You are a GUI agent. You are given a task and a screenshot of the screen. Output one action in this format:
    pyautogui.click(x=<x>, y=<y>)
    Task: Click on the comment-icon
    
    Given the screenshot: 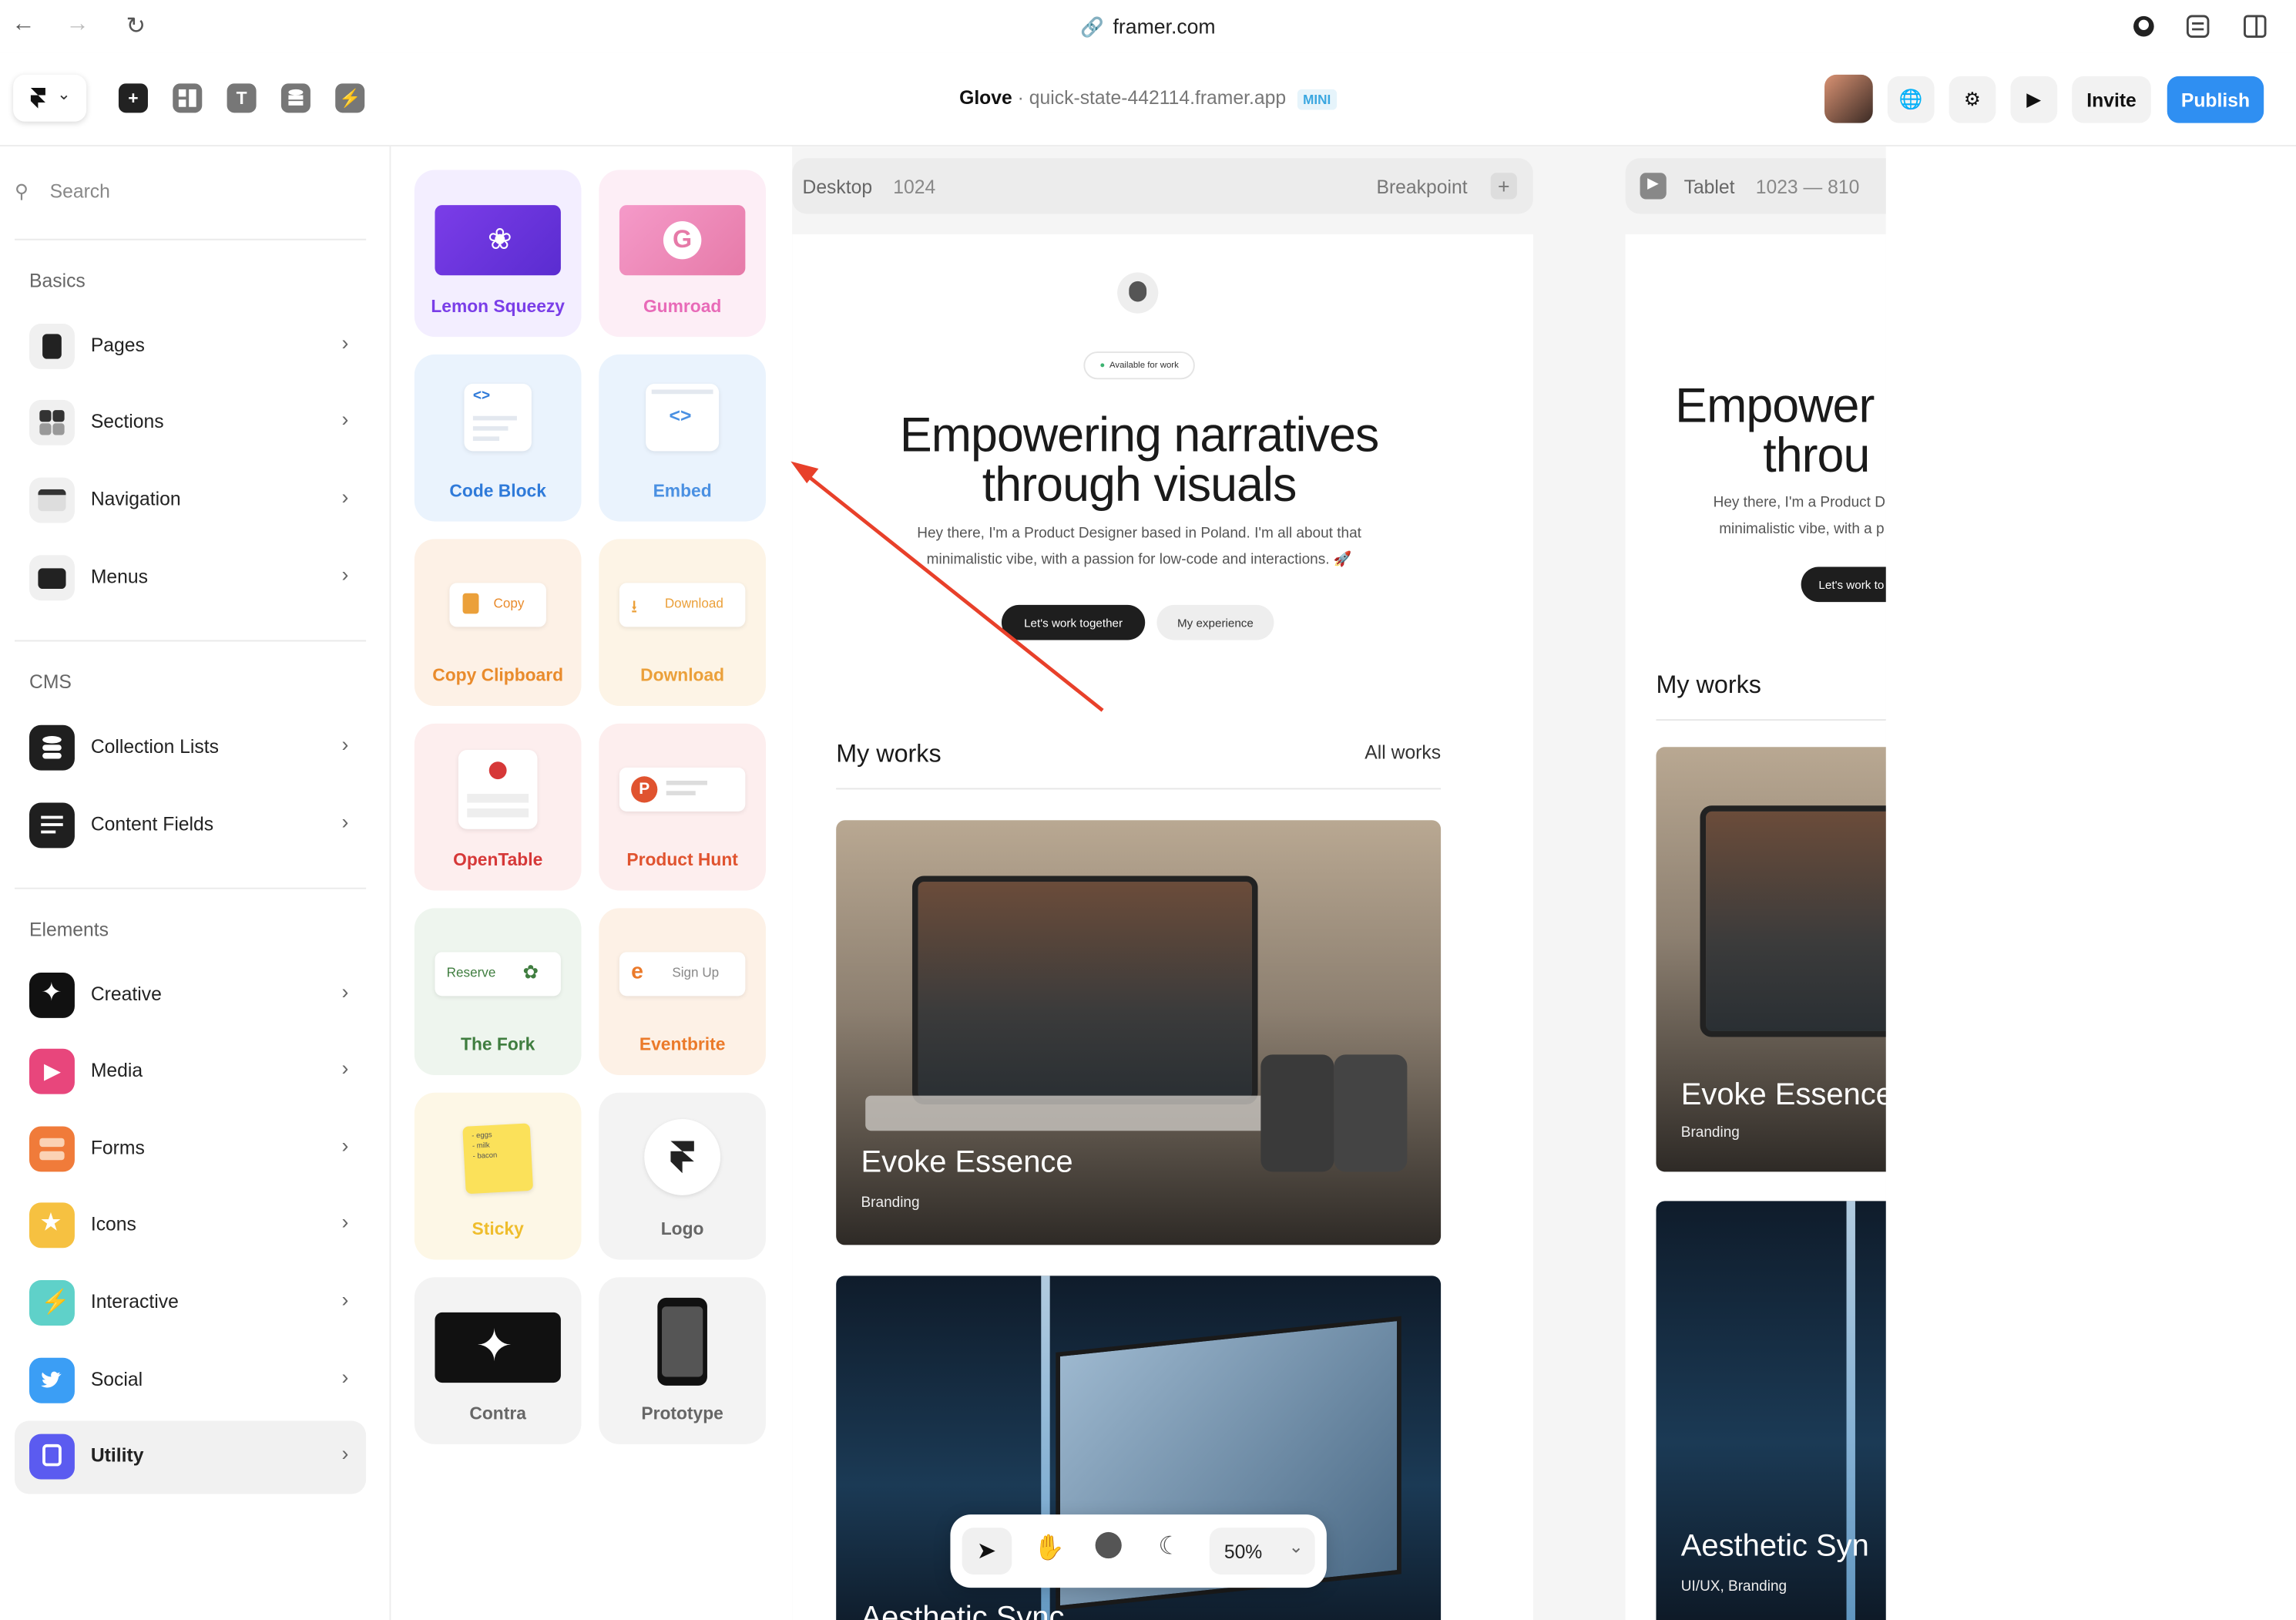 What is the action you would take?
    pyautogui.click(x=1108, y=1545)
    